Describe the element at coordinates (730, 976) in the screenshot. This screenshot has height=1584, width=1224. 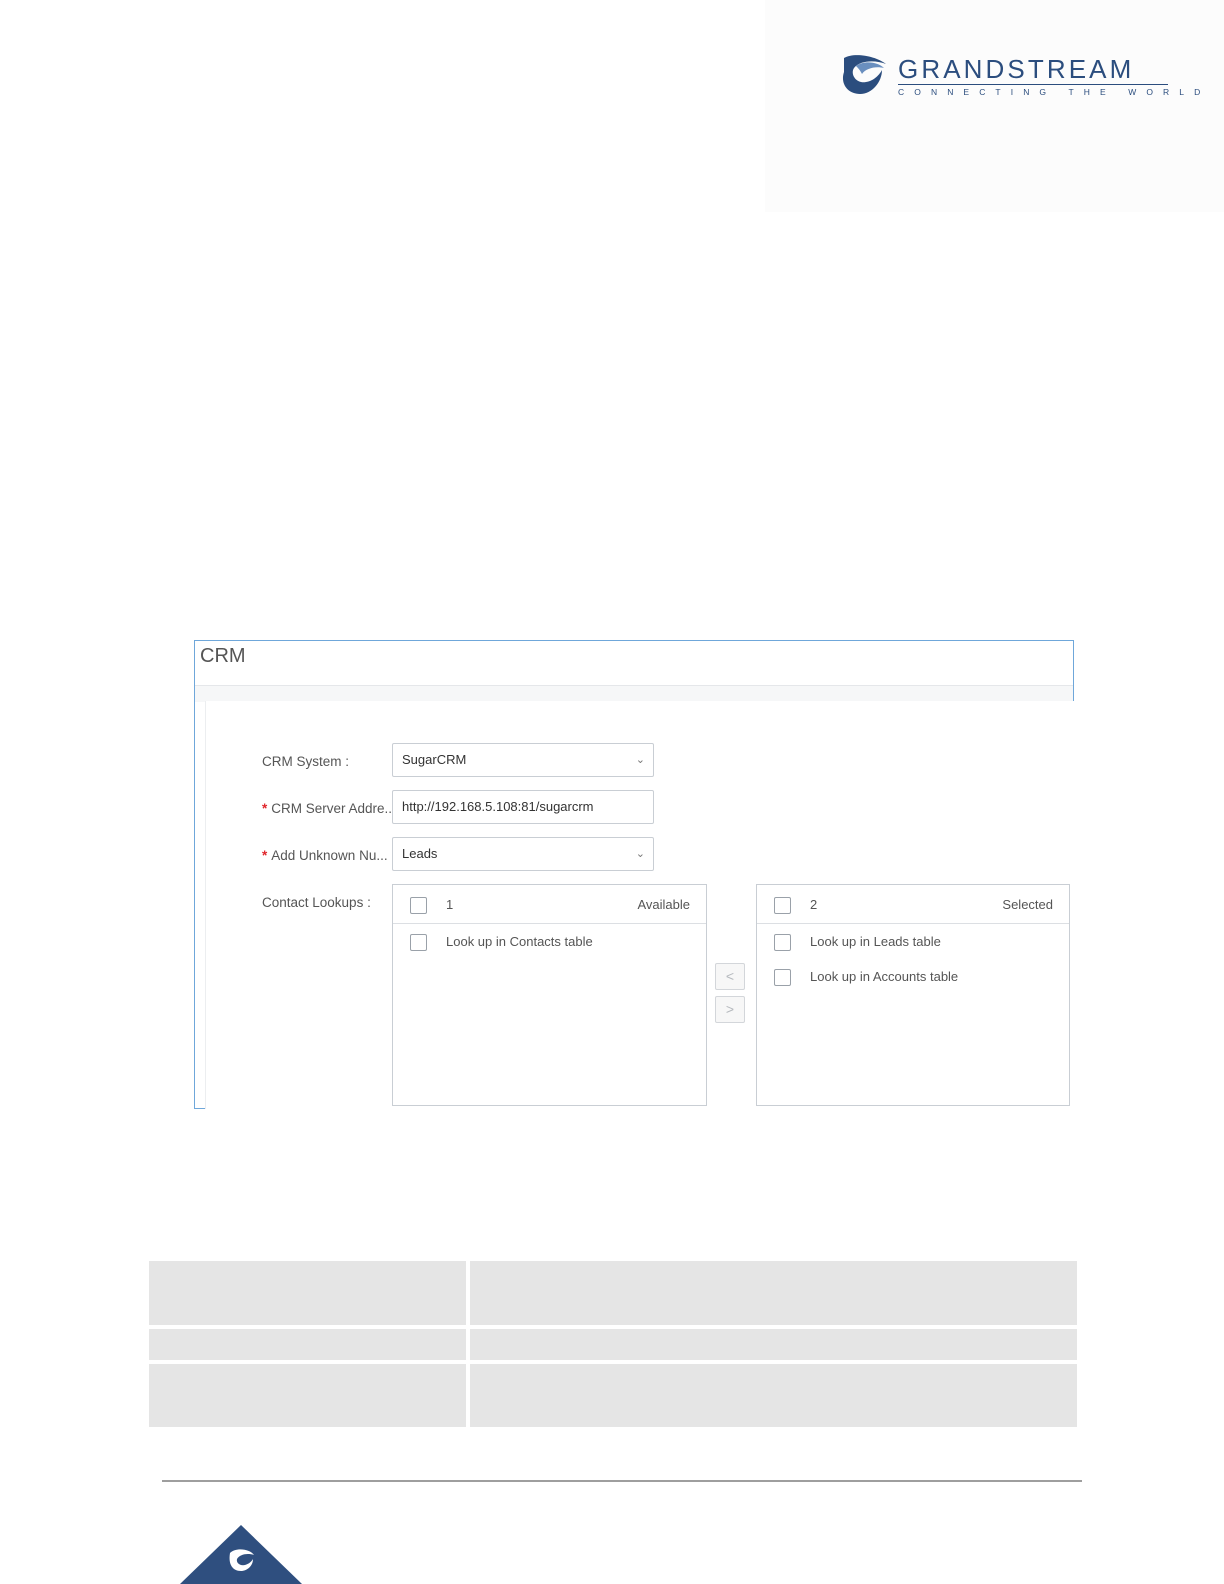
I see `move-left-button: <` at that location.